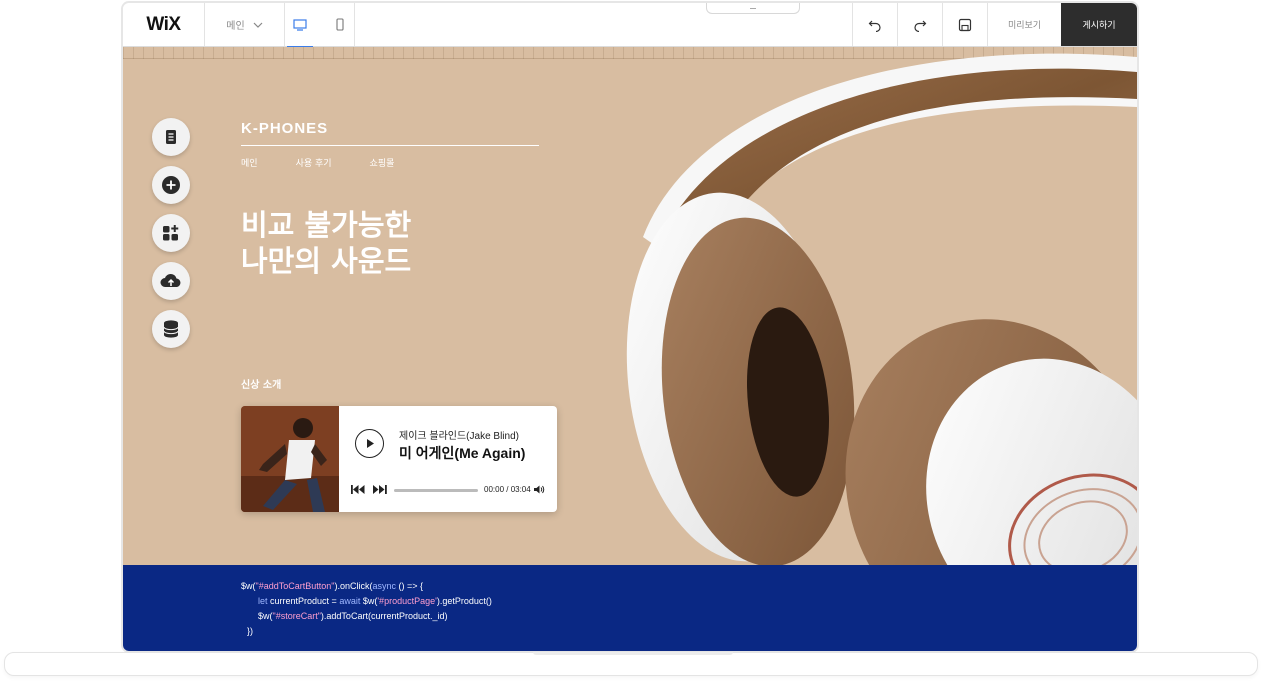 The height and width of the screenshot is (686, 1261). Describe the element at coordinates (353, 586) in the screenshot. I see `code-token: ).onClick(` at that location.